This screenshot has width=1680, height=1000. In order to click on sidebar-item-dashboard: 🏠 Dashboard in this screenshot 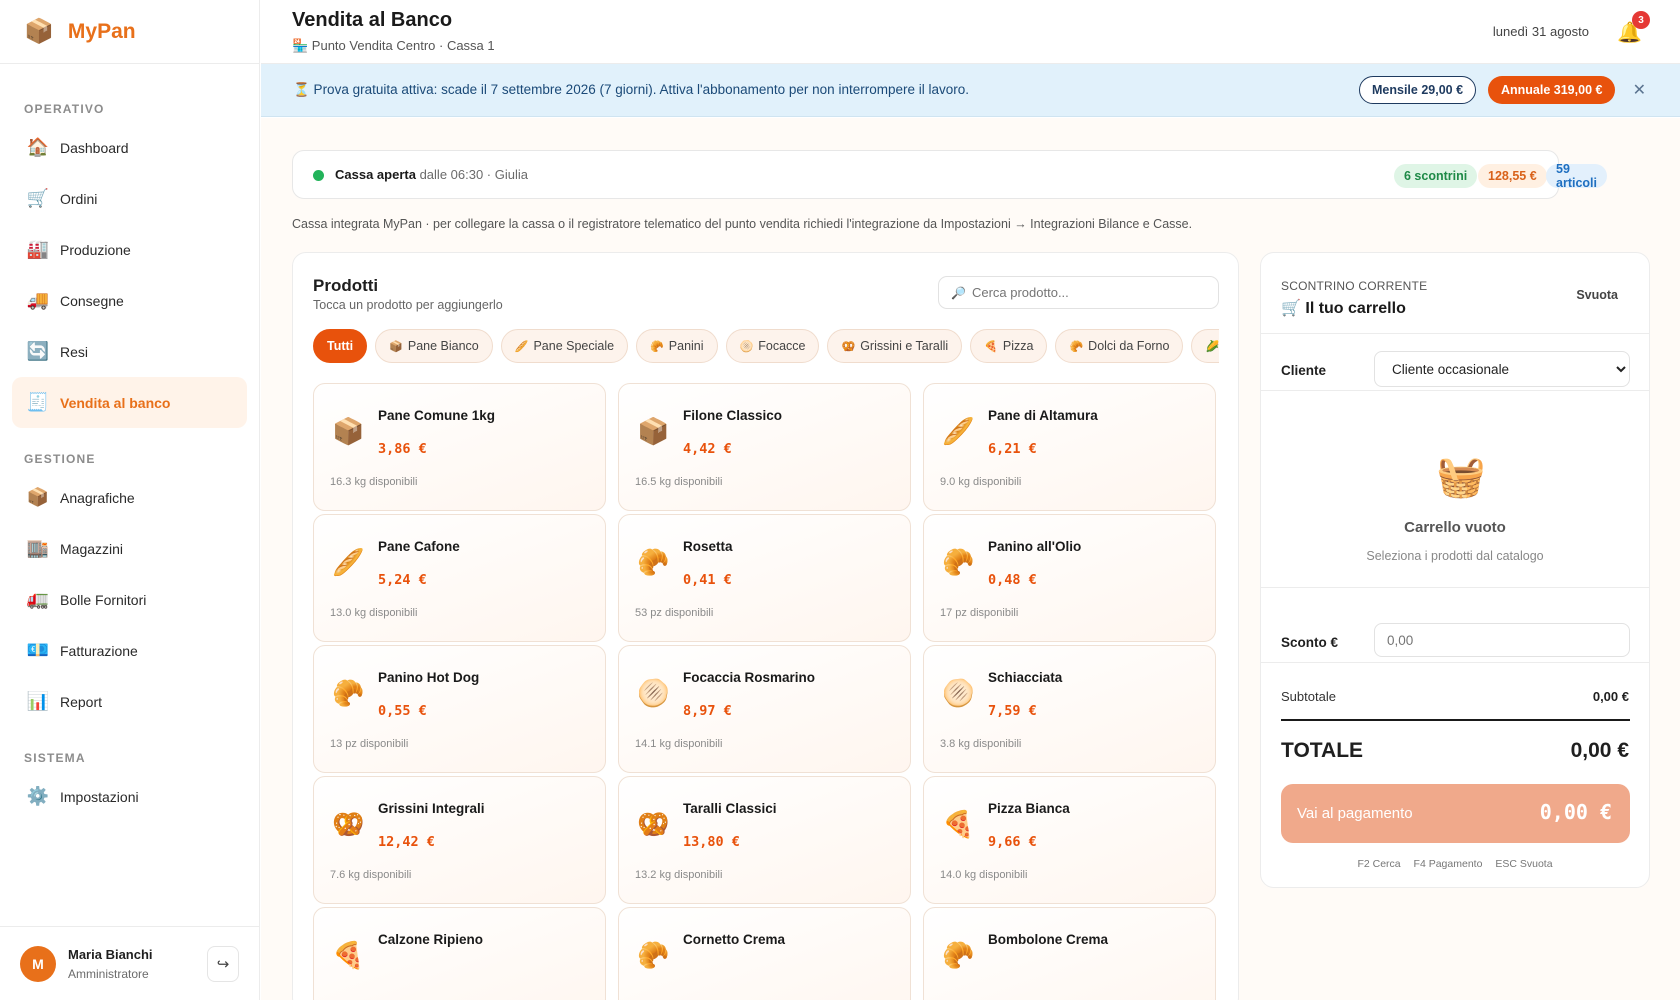, I will do `click(129, 147)`.